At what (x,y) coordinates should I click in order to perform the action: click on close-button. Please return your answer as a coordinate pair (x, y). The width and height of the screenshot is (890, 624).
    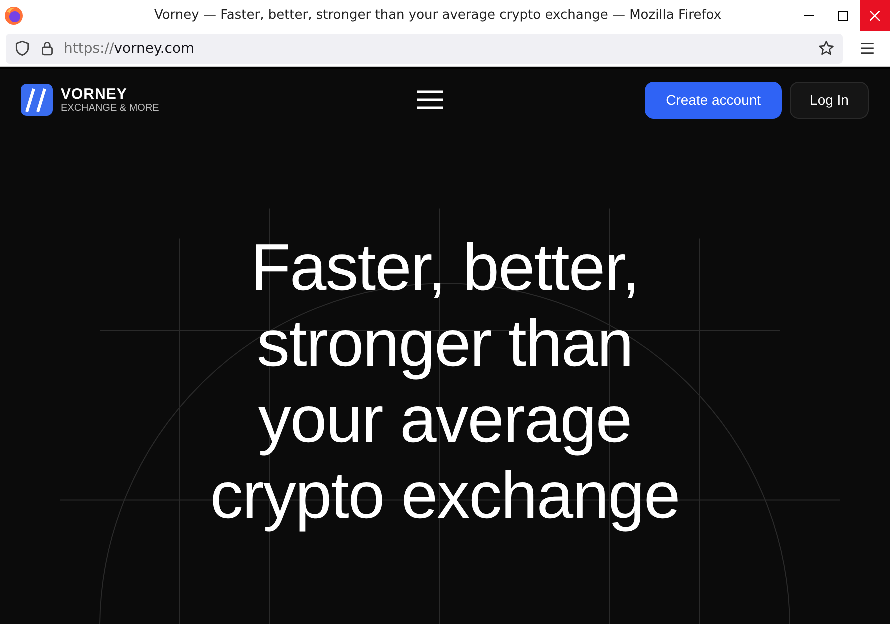
    Looking at the image, I should click on (875, 15).